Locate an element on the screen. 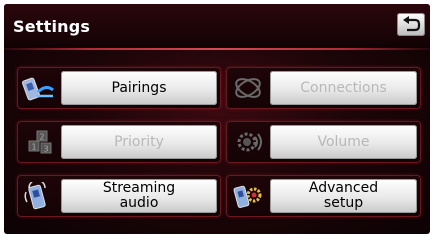  menu-item-streaming-audio: Streaming audio is located at coordinates (119, 196).